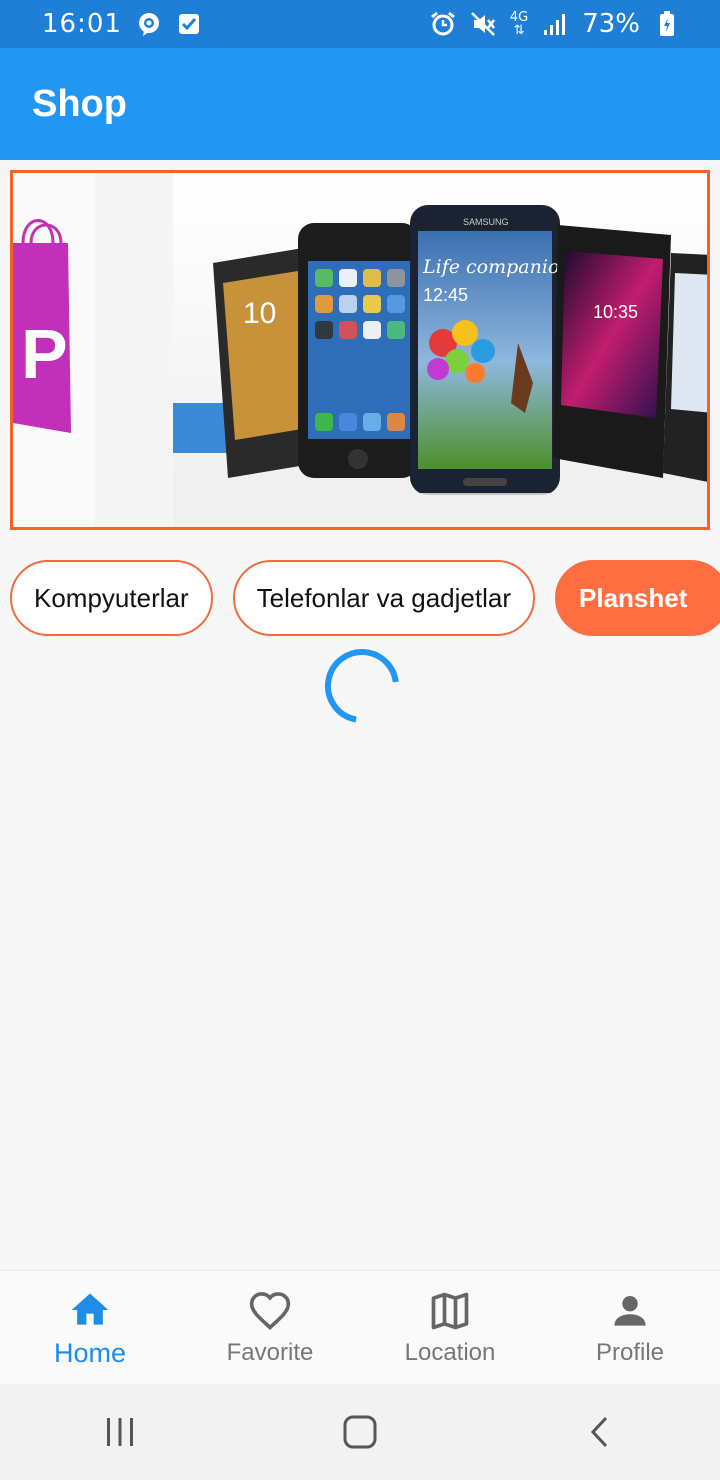  What do you see at coordinates (82, 24) in the screenshot?
I see `status-time: 16:01` at bounding box center [82, 24].